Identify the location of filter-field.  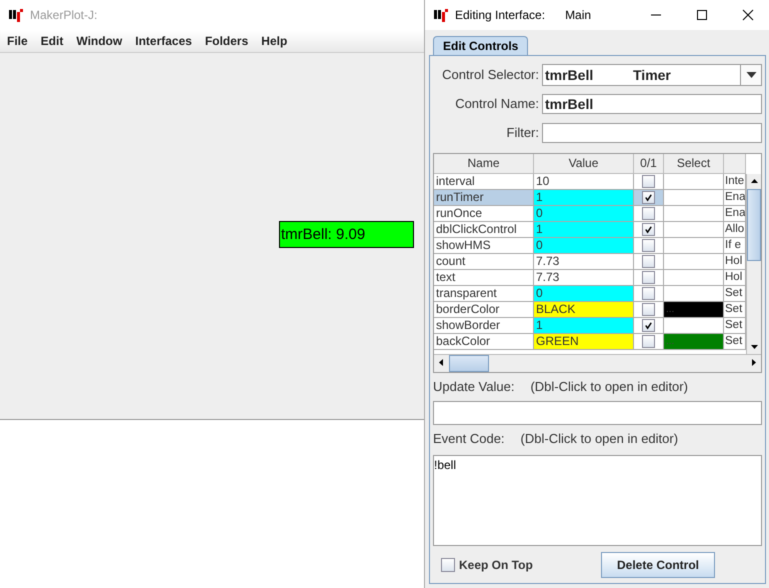
(652, 132).